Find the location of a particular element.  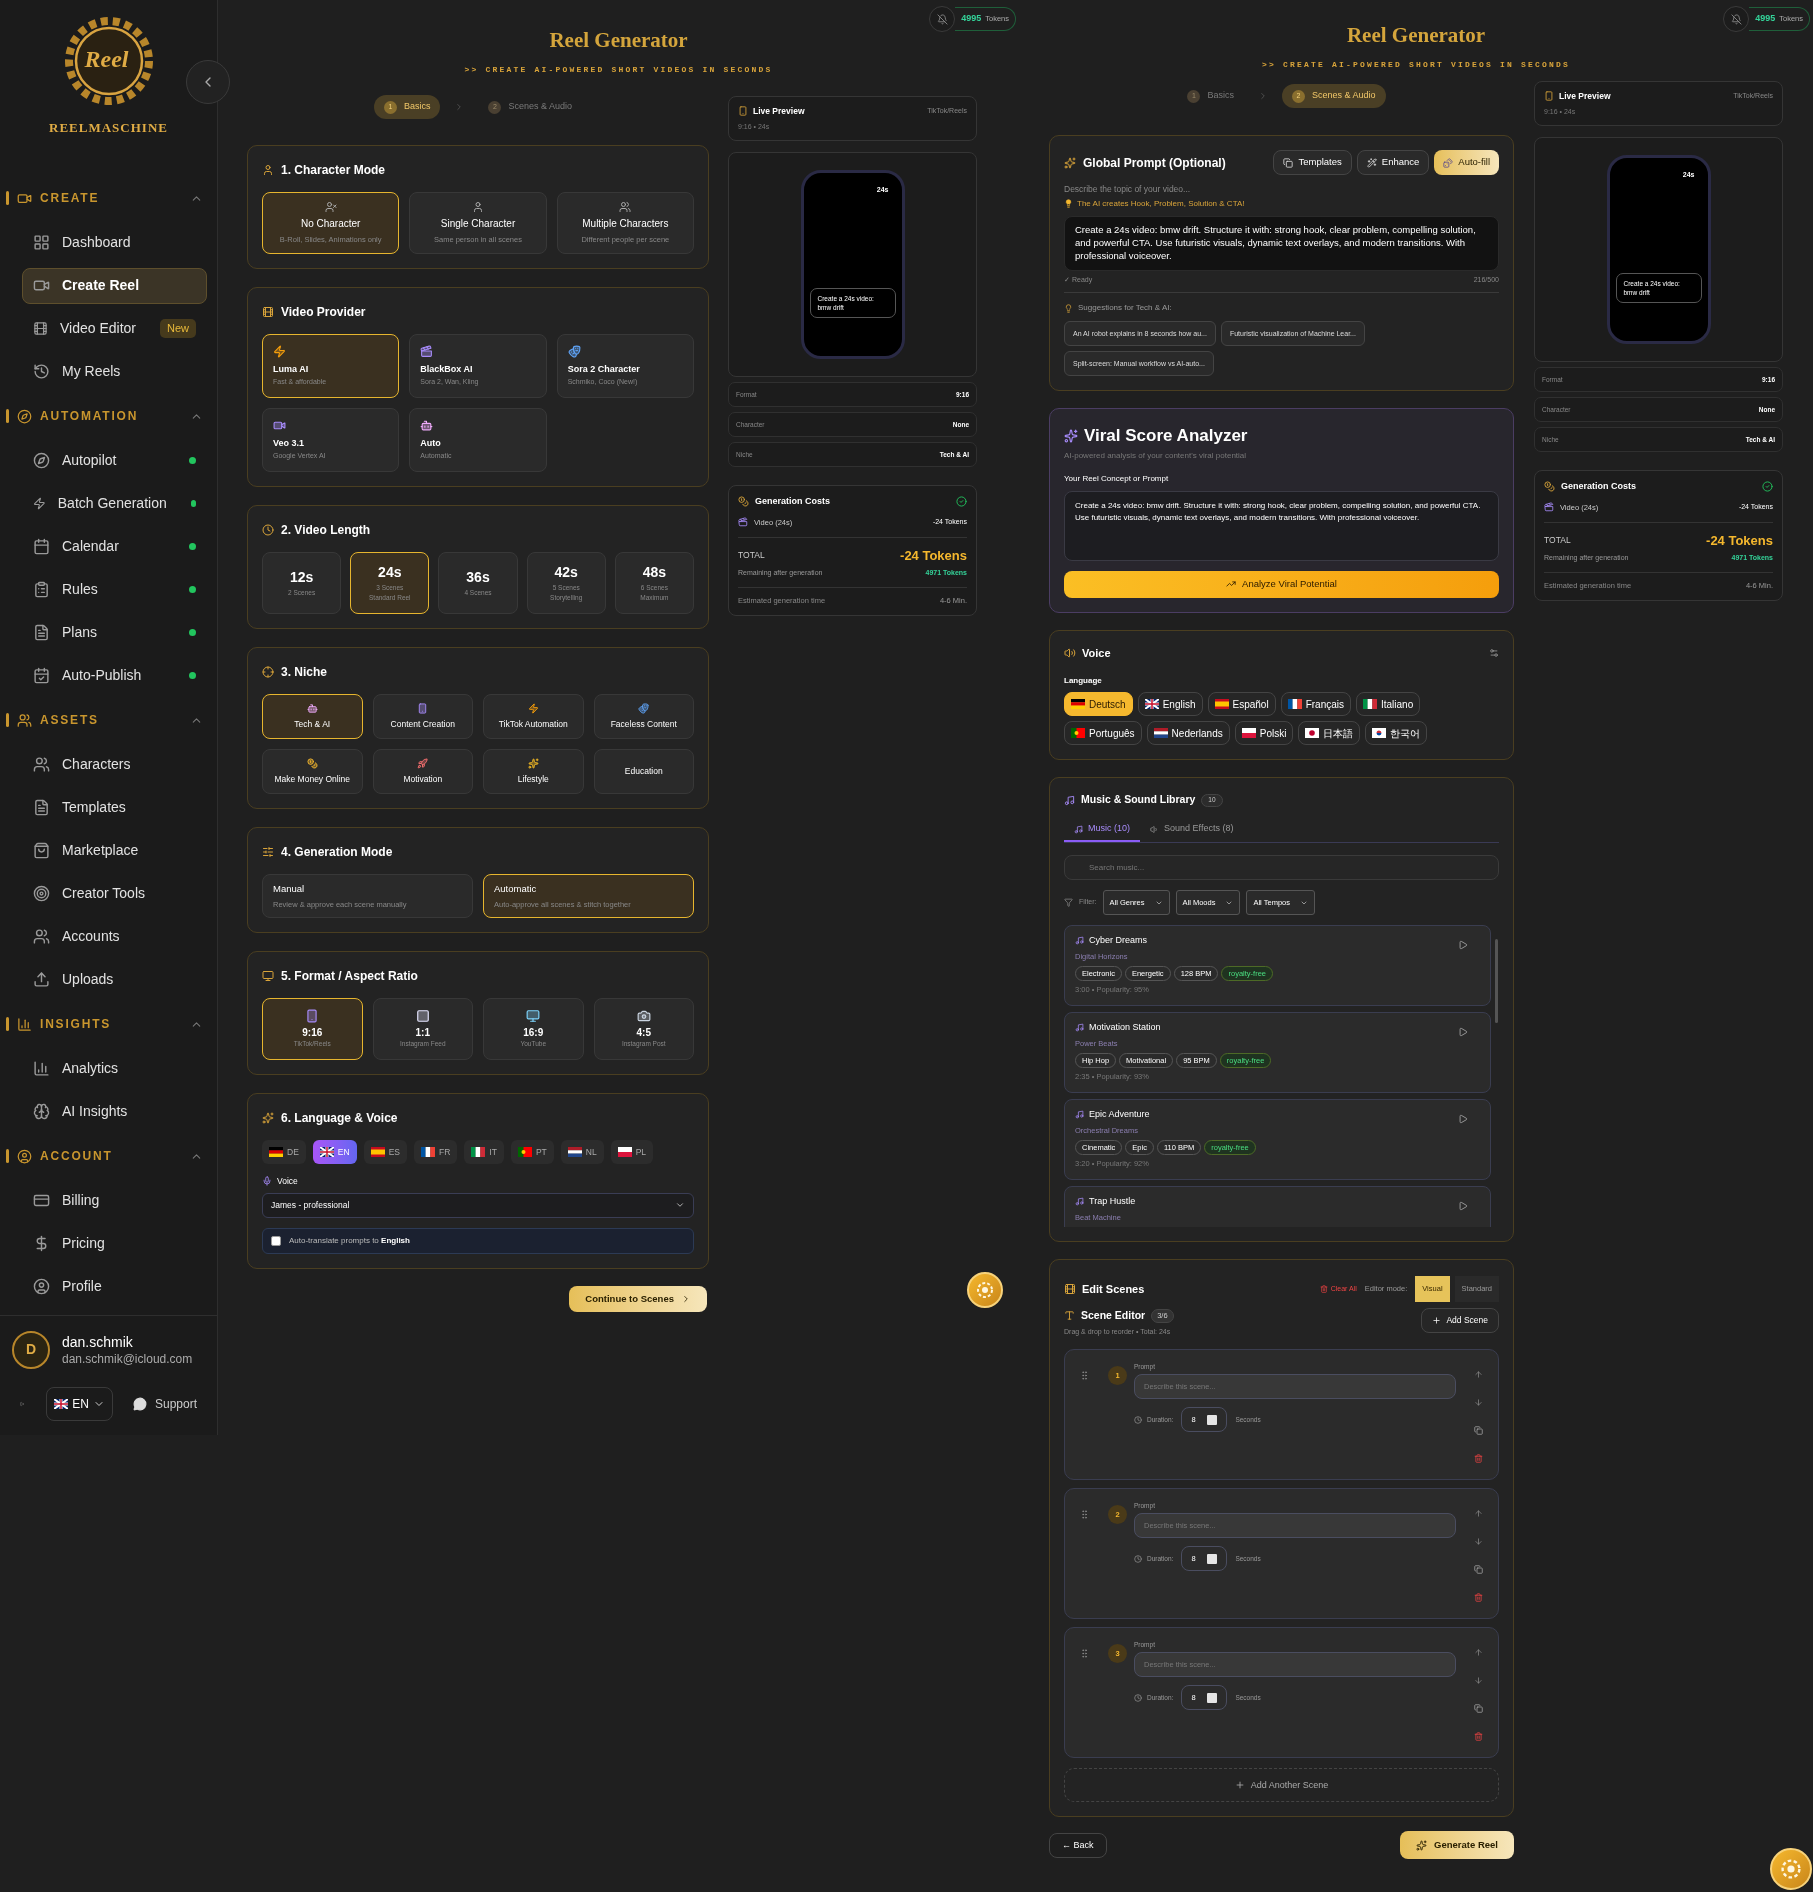

support-link: Support is located at coordinates (164, 1404).